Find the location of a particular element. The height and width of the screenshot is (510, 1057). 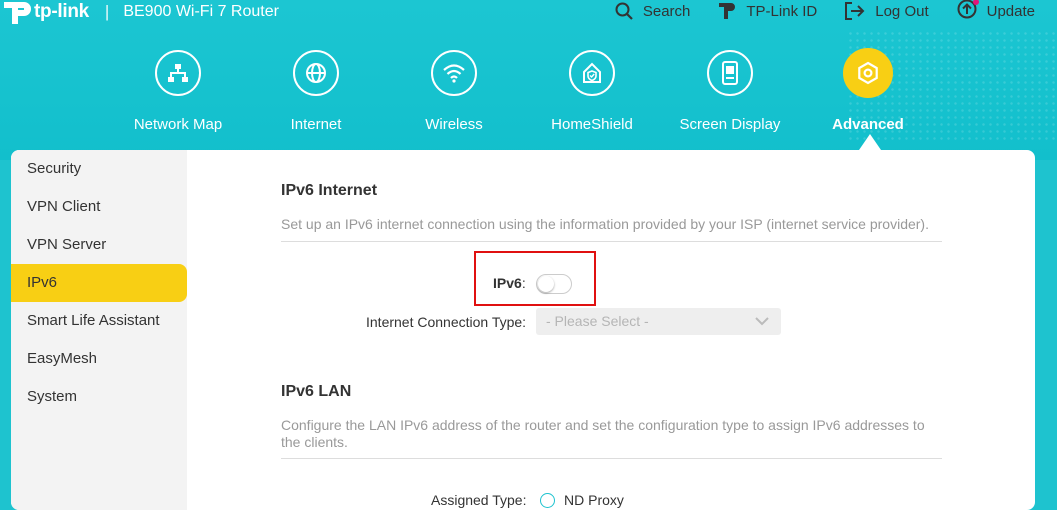

brand-name: tp-link is located at coordinates (61, 11).